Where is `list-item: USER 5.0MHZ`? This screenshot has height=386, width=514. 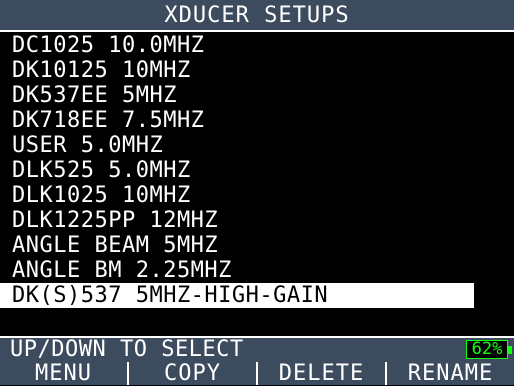 list-item: USER 5.0MHZ is located at coordinates (257, 145).